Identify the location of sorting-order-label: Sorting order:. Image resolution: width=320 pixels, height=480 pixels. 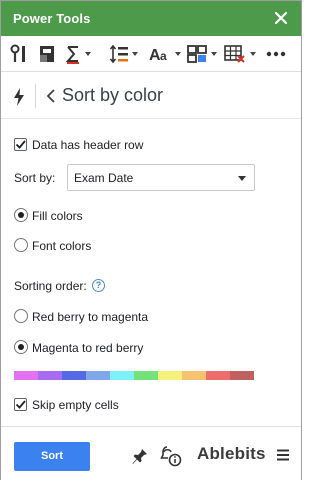
(50, 286).